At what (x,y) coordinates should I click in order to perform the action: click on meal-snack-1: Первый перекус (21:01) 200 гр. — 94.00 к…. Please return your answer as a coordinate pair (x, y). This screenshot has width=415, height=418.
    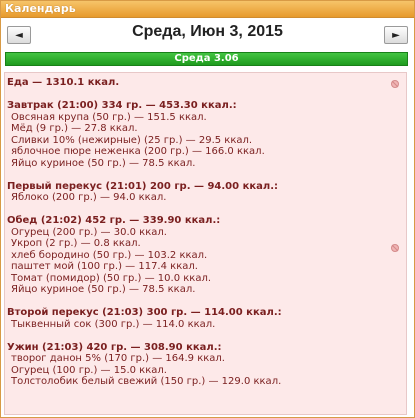
    Looking at the image, I should click on (206, 192).